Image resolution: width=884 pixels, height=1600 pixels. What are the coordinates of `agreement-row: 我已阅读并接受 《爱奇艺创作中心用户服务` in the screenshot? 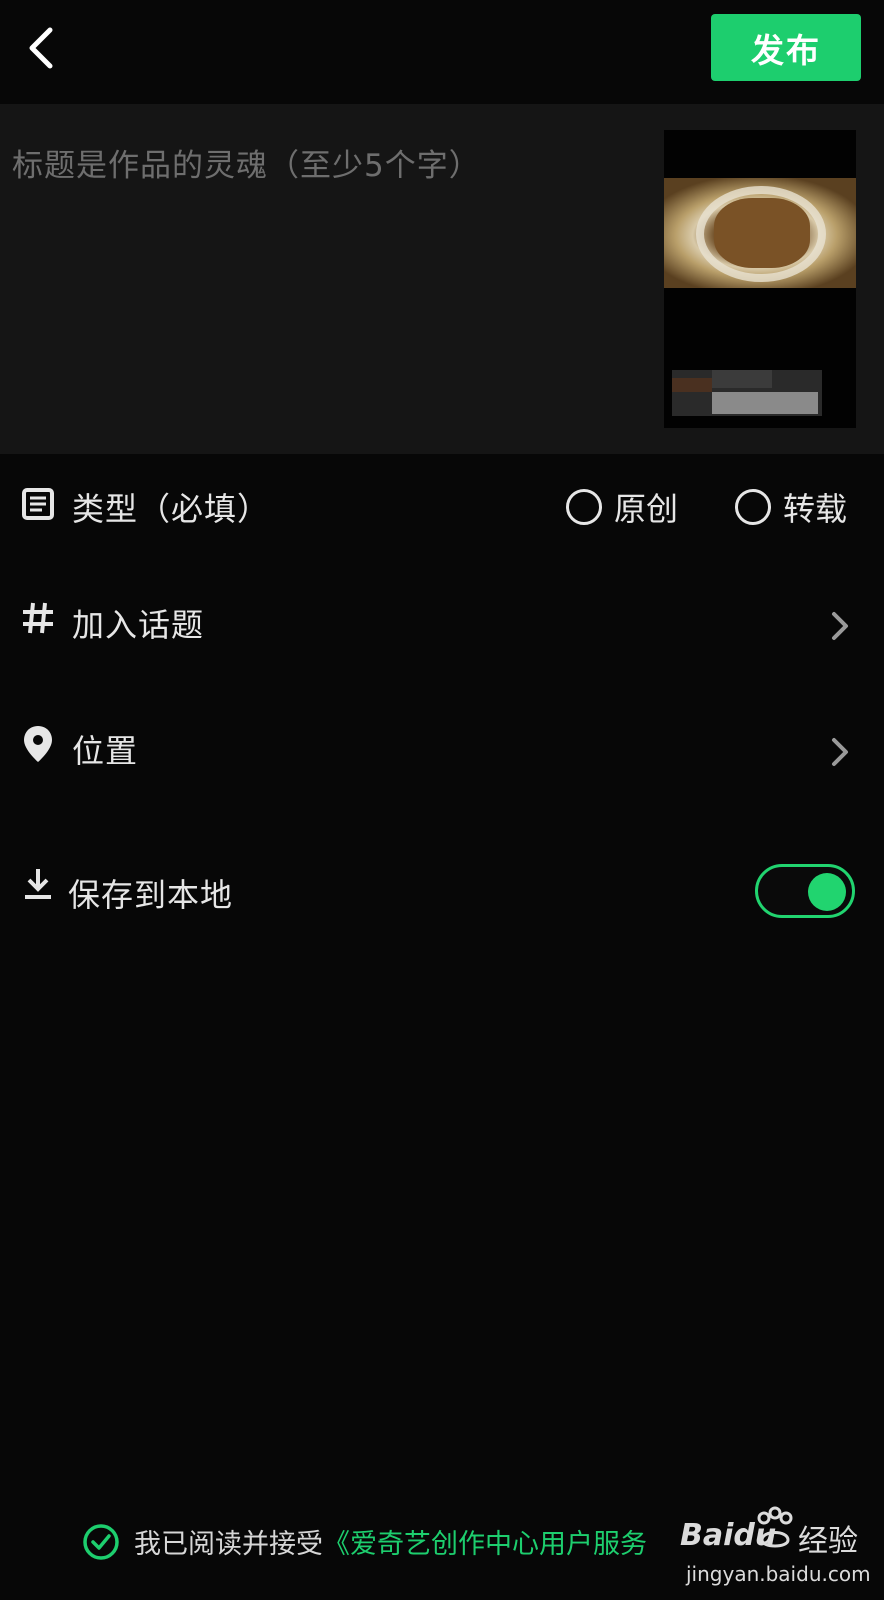 It's located at (364, 1541).